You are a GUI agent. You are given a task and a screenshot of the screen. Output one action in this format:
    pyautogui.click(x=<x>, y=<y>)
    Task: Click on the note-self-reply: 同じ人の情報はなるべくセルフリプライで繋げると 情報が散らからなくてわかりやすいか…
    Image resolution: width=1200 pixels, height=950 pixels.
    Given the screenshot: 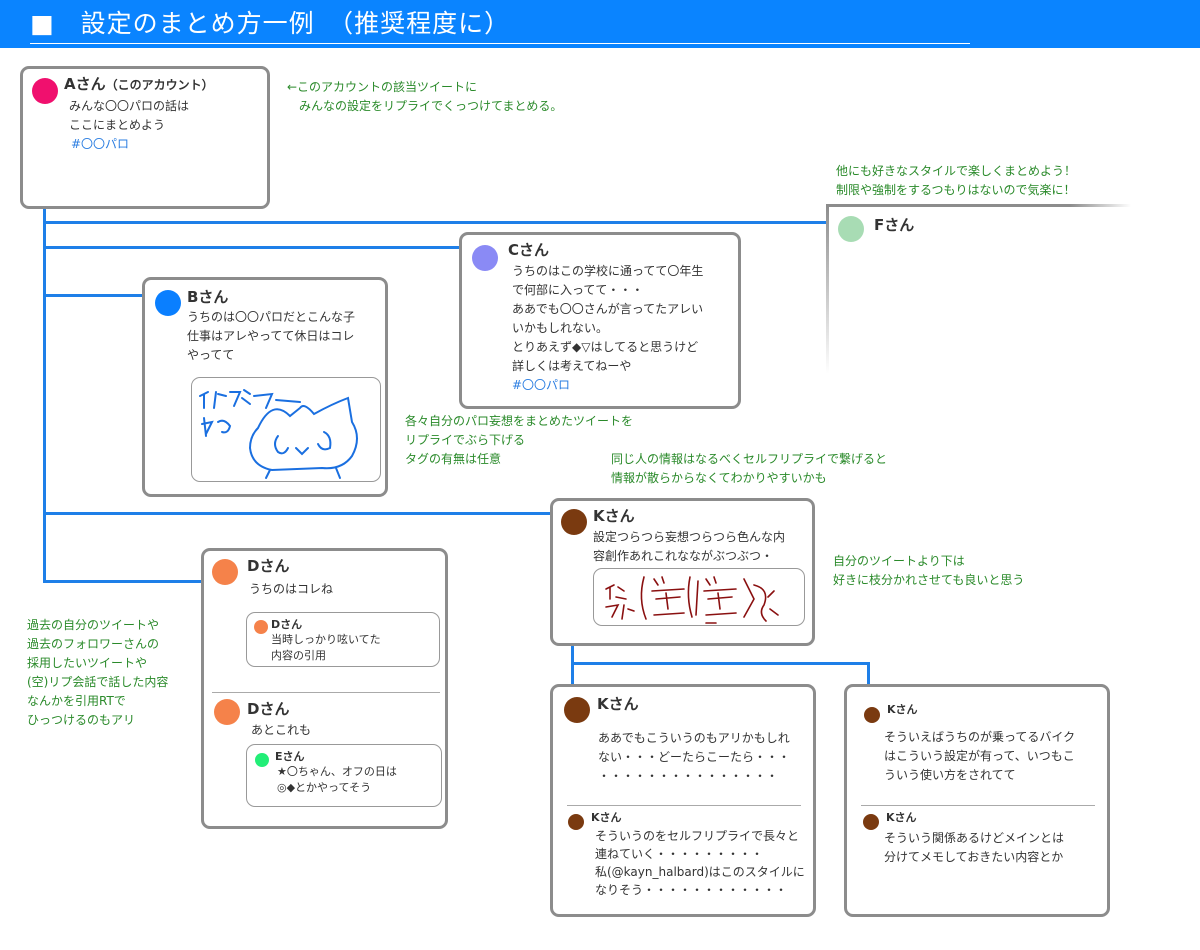 What is the action you would take?
    pyautogui.click(x=749, y=468)
    